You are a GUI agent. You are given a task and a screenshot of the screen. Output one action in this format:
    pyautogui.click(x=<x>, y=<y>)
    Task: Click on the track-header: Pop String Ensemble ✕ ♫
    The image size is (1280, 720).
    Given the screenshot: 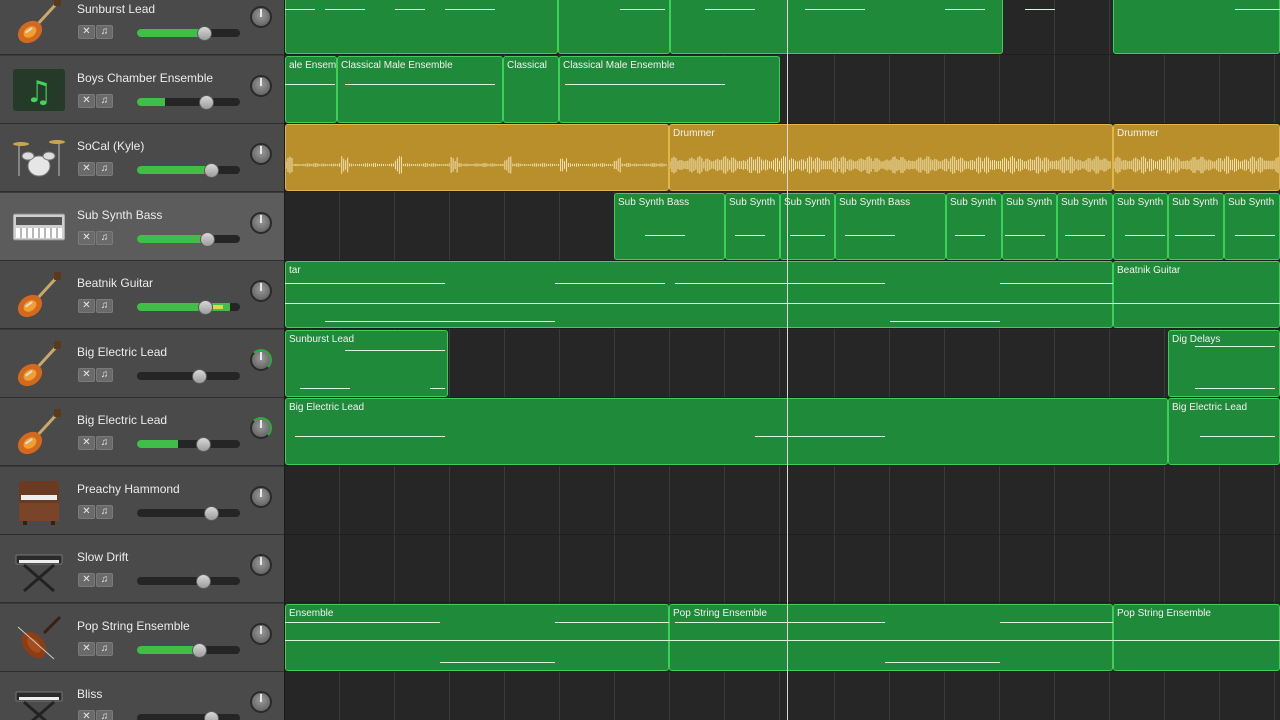 What is the action you would take?
    pyautogui.click(x=142, y=637)
    